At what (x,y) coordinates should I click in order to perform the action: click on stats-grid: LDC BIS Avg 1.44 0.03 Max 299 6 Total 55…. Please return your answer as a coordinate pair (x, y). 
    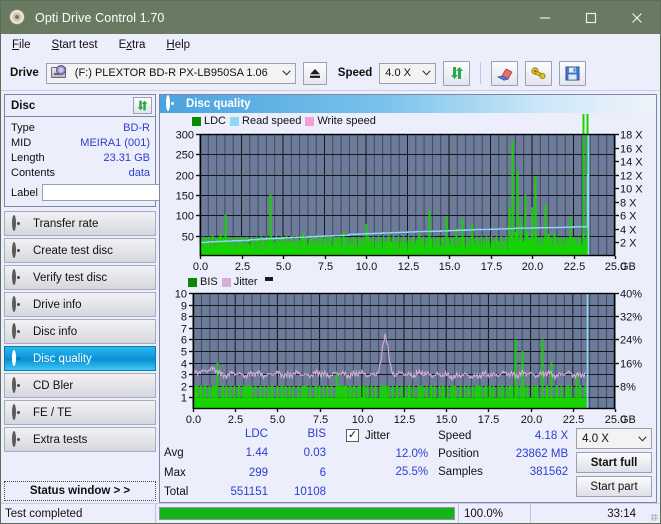
    Looking at the image, I should click on (248, 465).